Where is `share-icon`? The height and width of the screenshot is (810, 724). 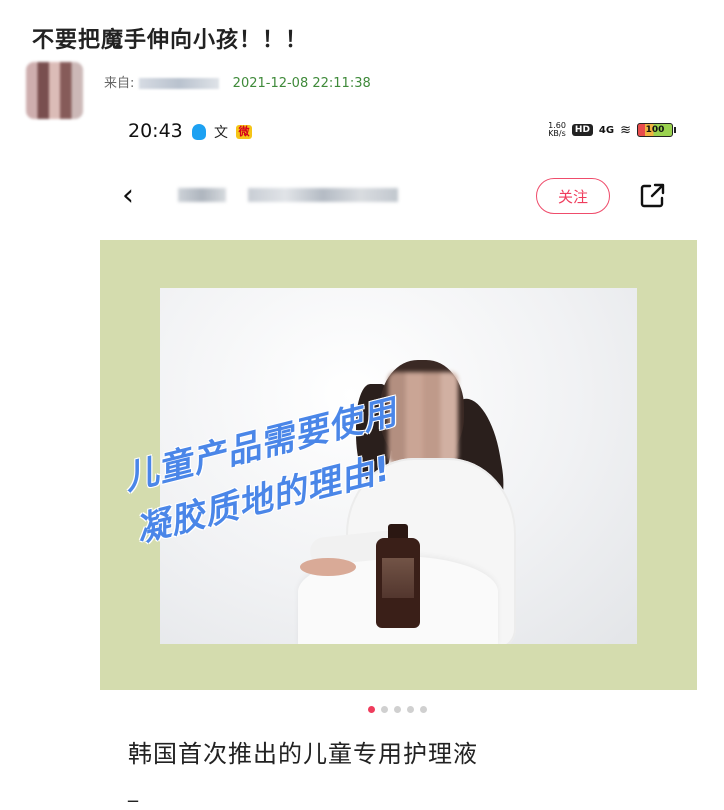
share-icon is located at coordinates (652, 196).